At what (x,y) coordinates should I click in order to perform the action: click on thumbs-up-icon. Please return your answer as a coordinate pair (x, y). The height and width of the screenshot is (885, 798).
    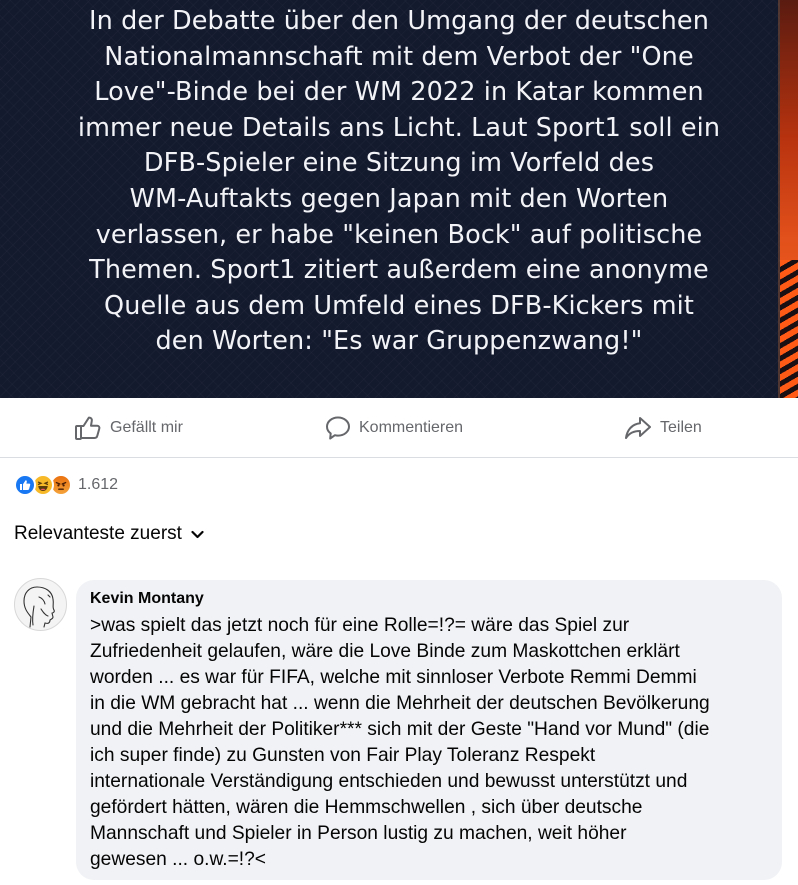
    Looking at the image, I should click on (88, 428).